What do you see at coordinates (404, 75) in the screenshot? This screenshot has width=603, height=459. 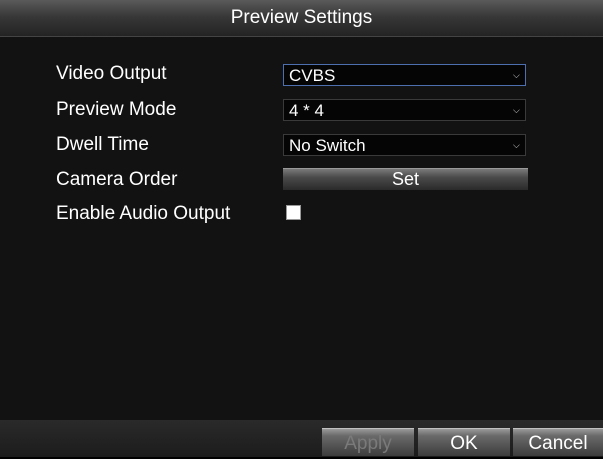 I see `video-output-select: CVBS ⌵` at bounding box center [404, 75].